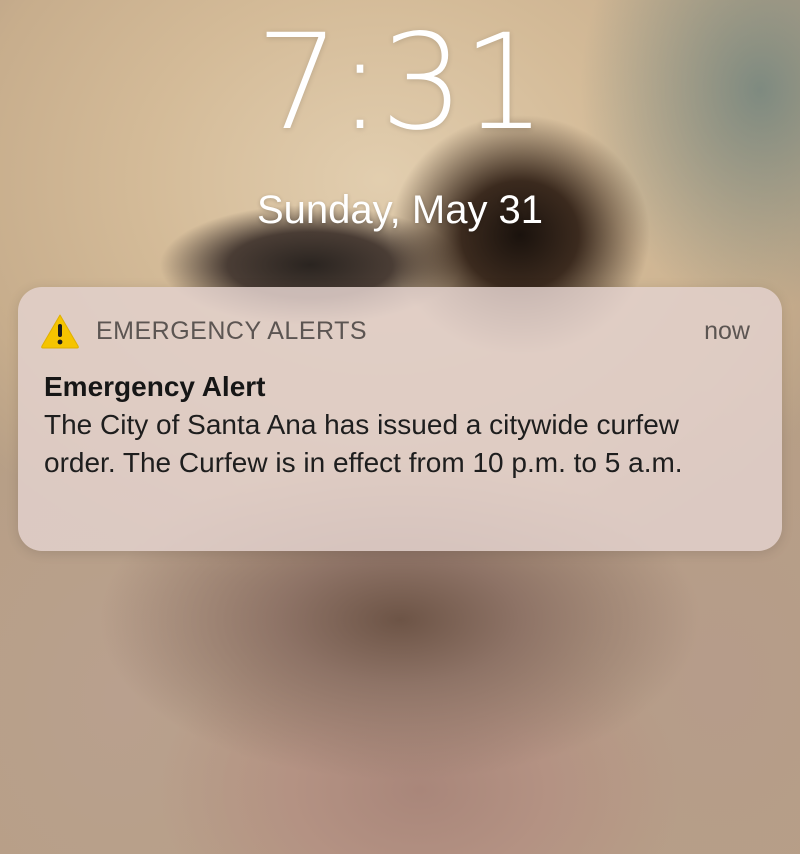 Image resolution: width=800 pixels, height=854 pixels. I want to click on warning-triangle-icon, so click(60, 331).